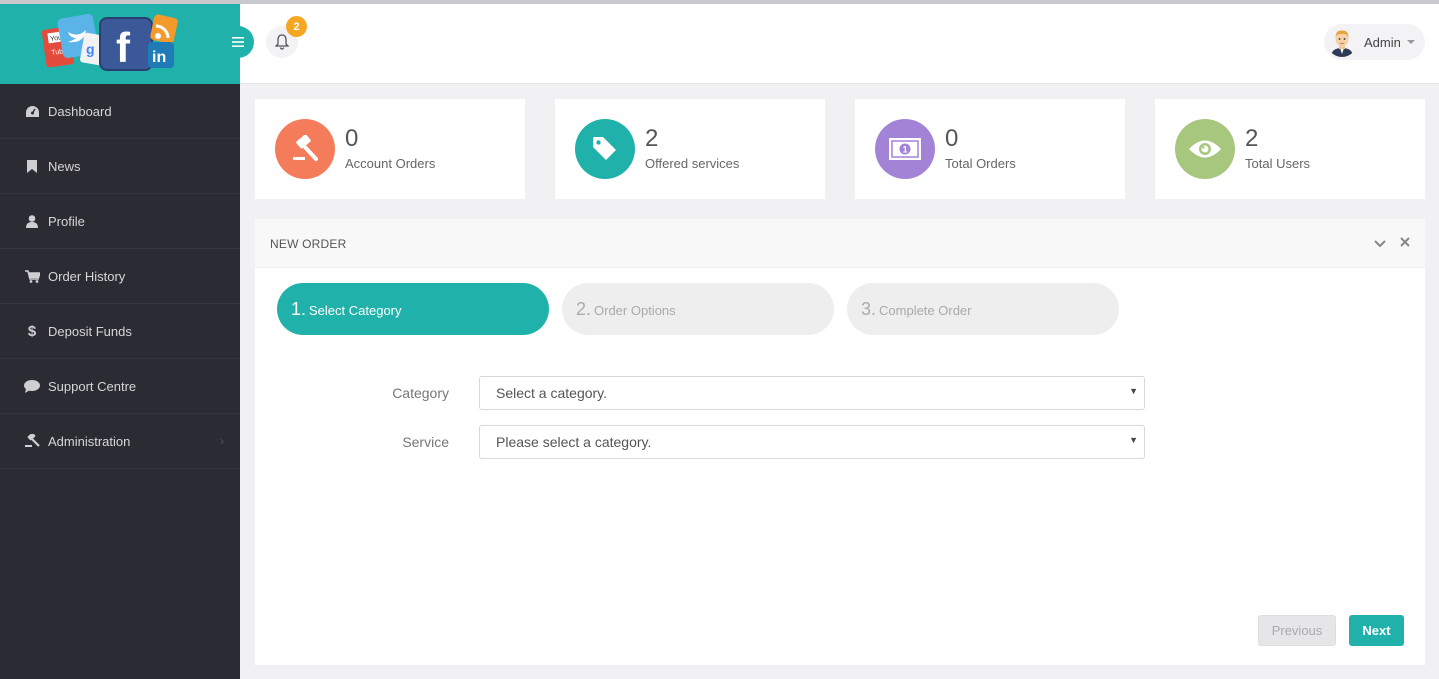 The width and height of the screenshot is (1439, 679). Describe the element at coordinates (296, 26) in the screenshot. I see `notification-count-badge: 2` at that location.